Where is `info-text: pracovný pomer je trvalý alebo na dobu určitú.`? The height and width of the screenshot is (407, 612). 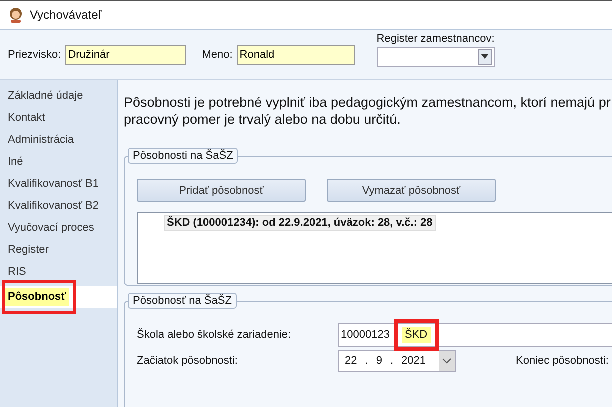
info-text: pracovný pomer je trvalý alebo na dobu určitú. is located at coordinates (262, 119).